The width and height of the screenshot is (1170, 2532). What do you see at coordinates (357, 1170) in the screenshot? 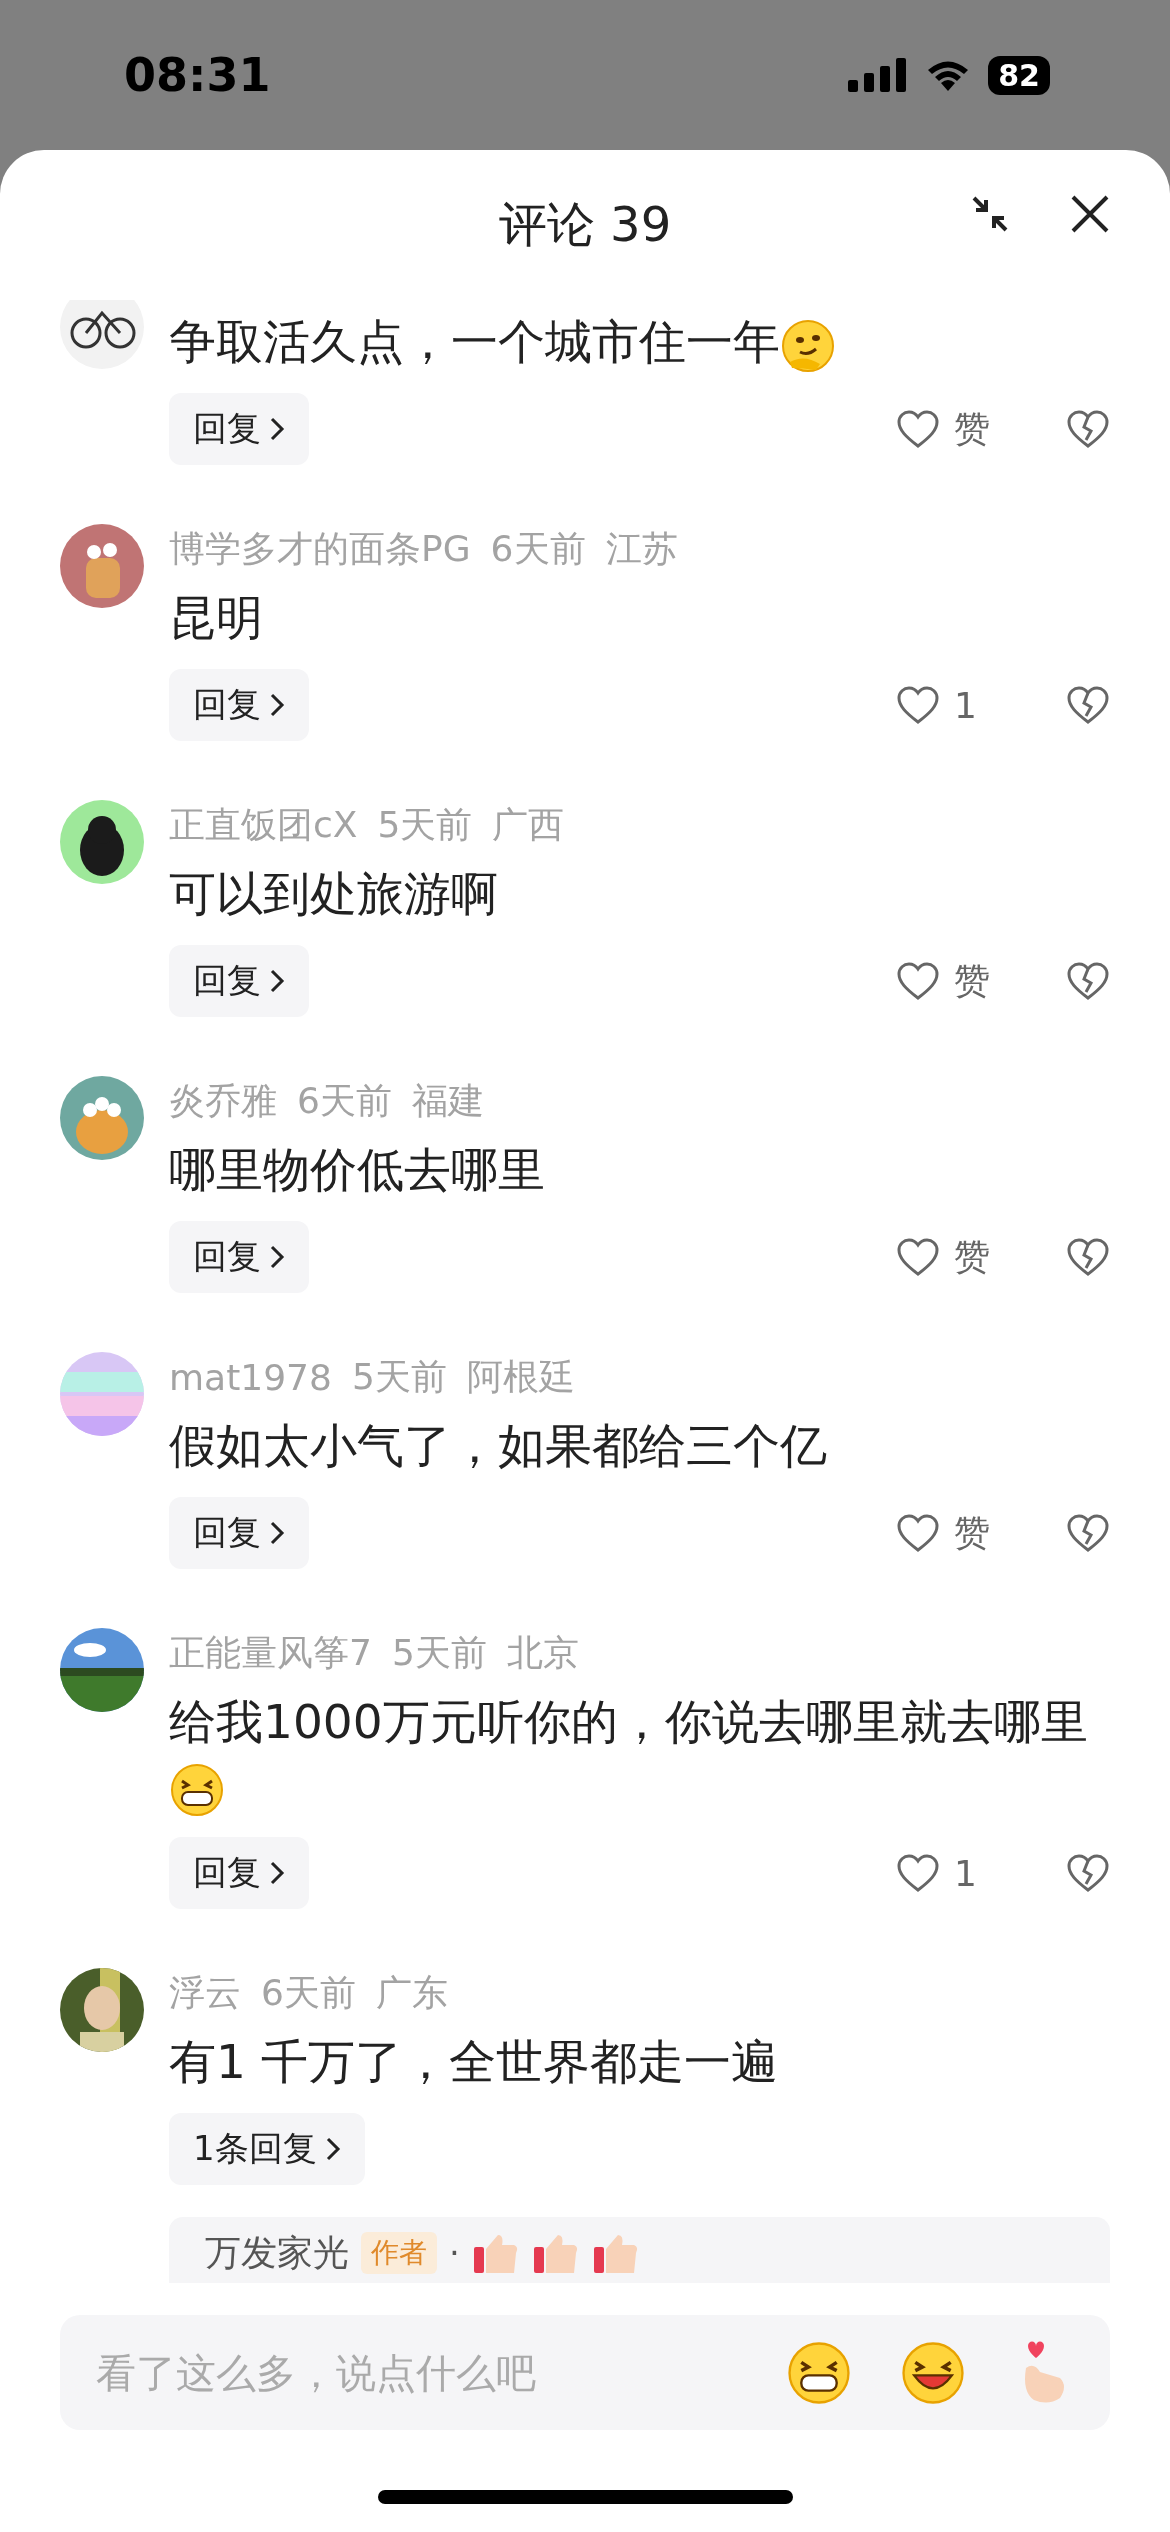
I see `comment-text: 哪里物价低去哪里` at bounding box center [357, 1170].